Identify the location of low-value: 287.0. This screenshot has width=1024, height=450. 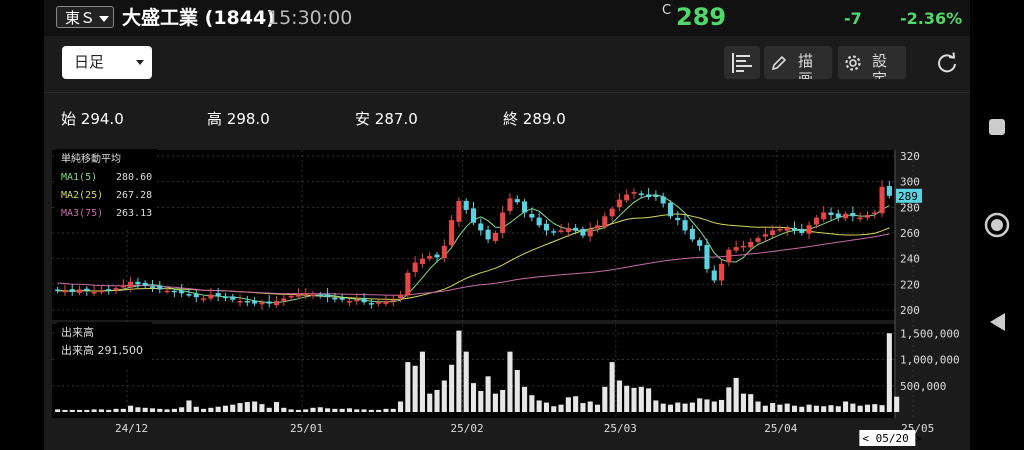
(396, 119).